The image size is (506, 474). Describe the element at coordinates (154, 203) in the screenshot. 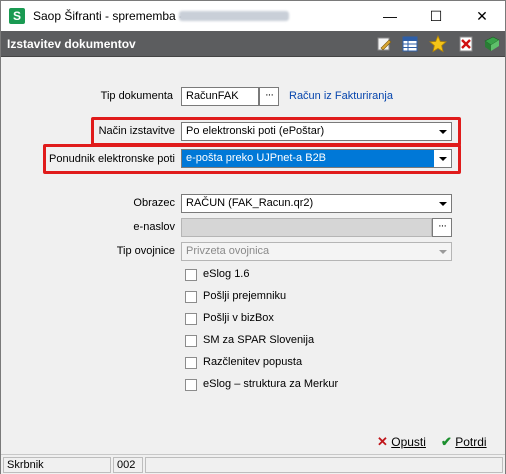

I see `obrazec-label: Obrazec` at that location.